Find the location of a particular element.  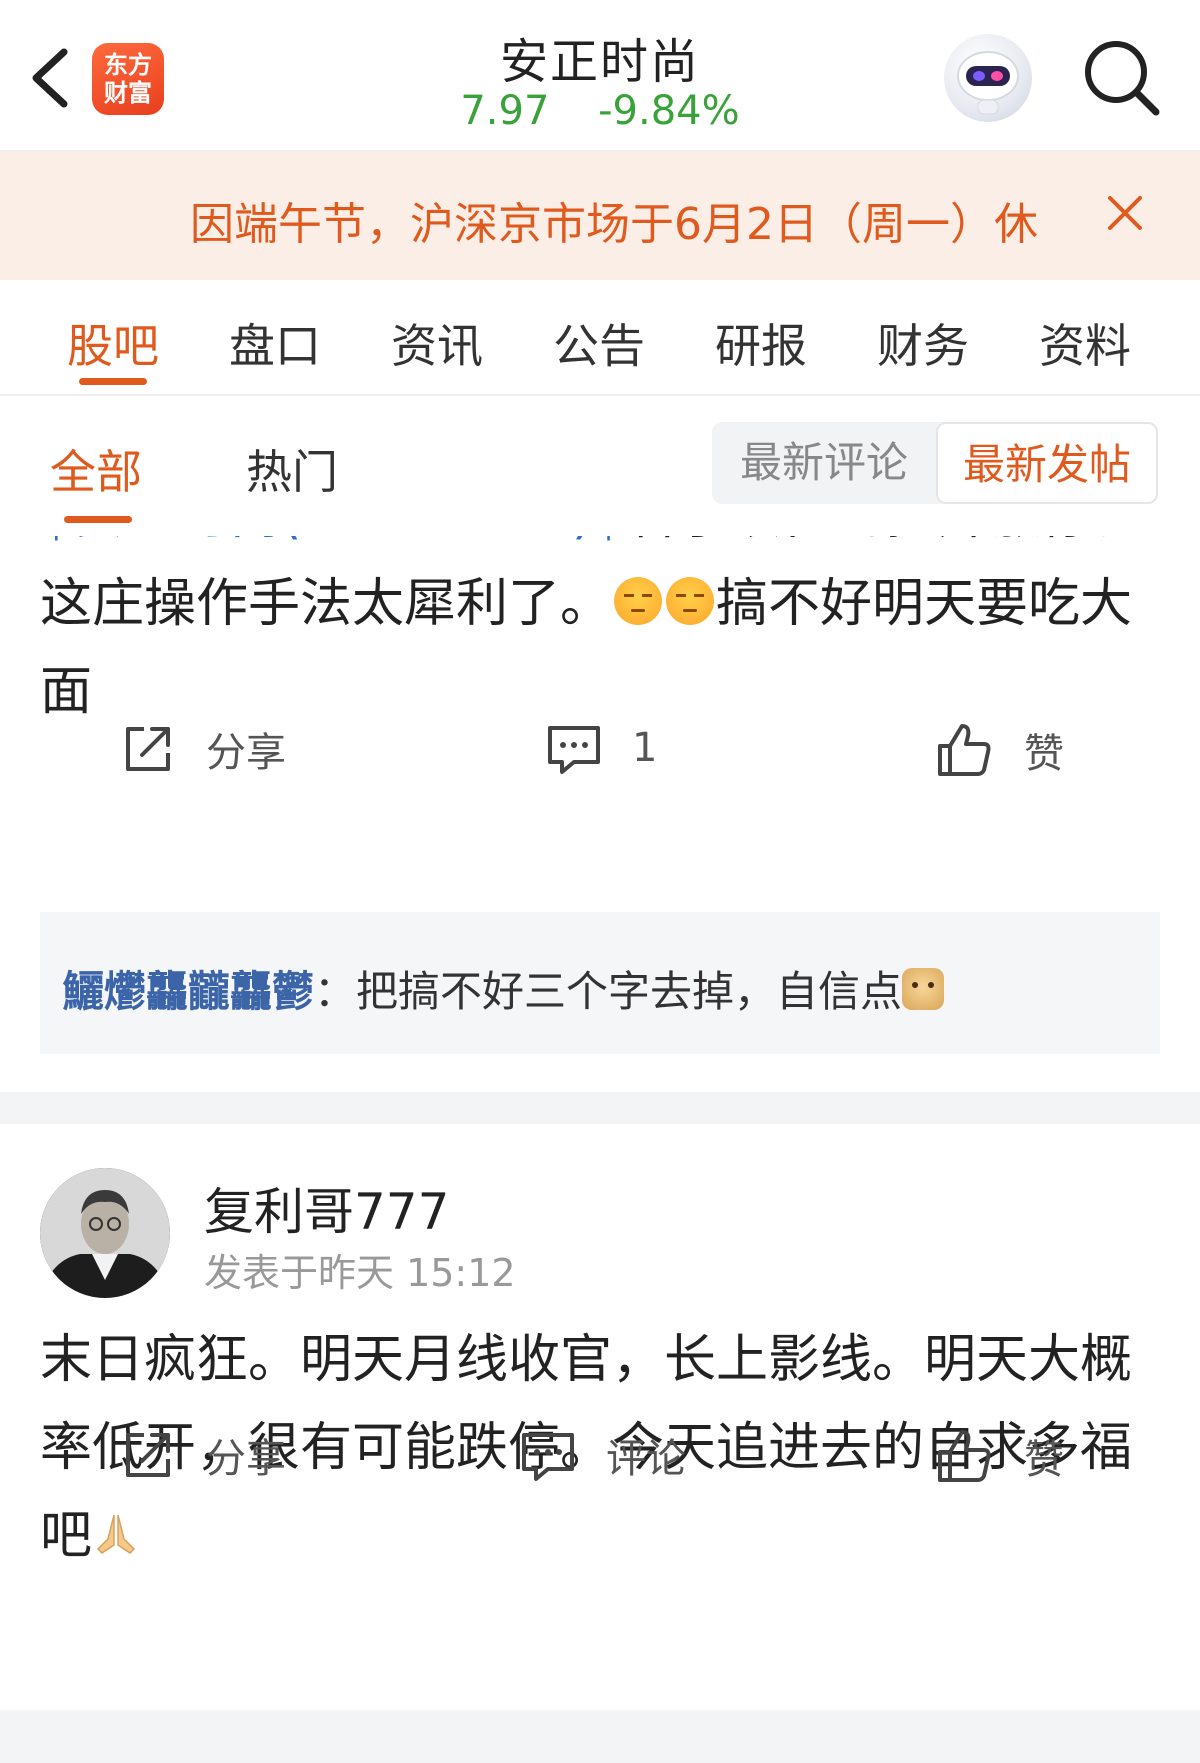

close-icon is located at coordinates (1125, 213).